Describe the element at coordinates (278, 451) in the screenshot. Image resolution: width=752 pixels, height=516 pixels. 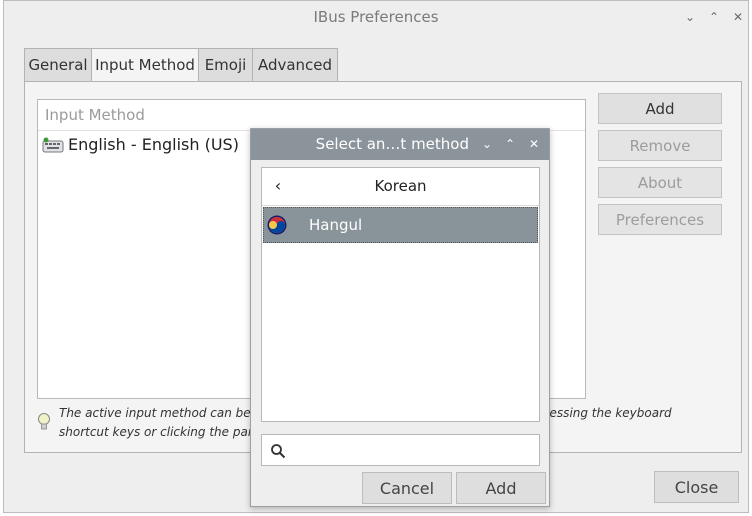
I see `search-icon` at that location.